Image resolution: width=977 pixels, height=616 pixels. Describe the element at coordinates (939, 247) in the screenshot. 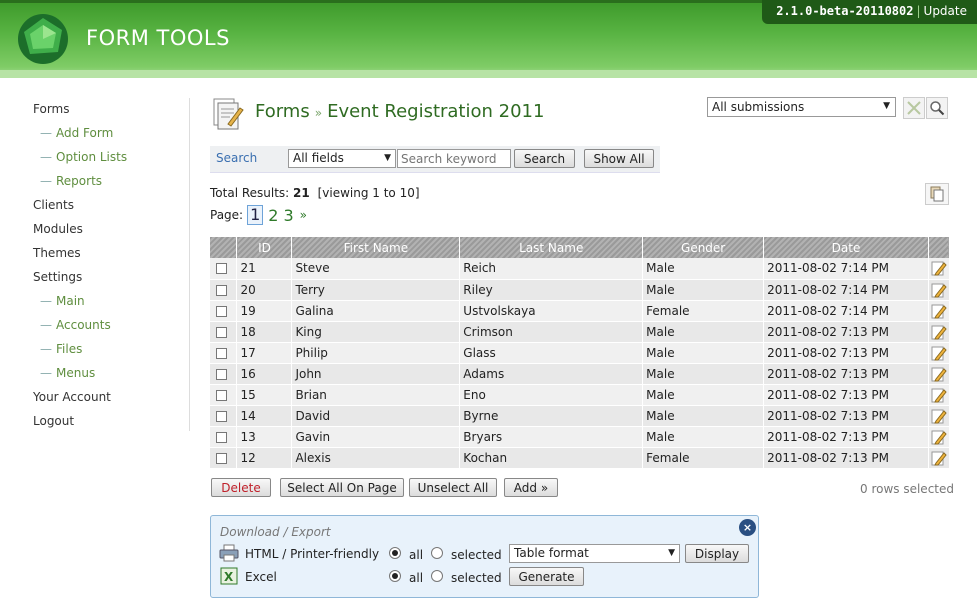

I see `col-edit` at that location.